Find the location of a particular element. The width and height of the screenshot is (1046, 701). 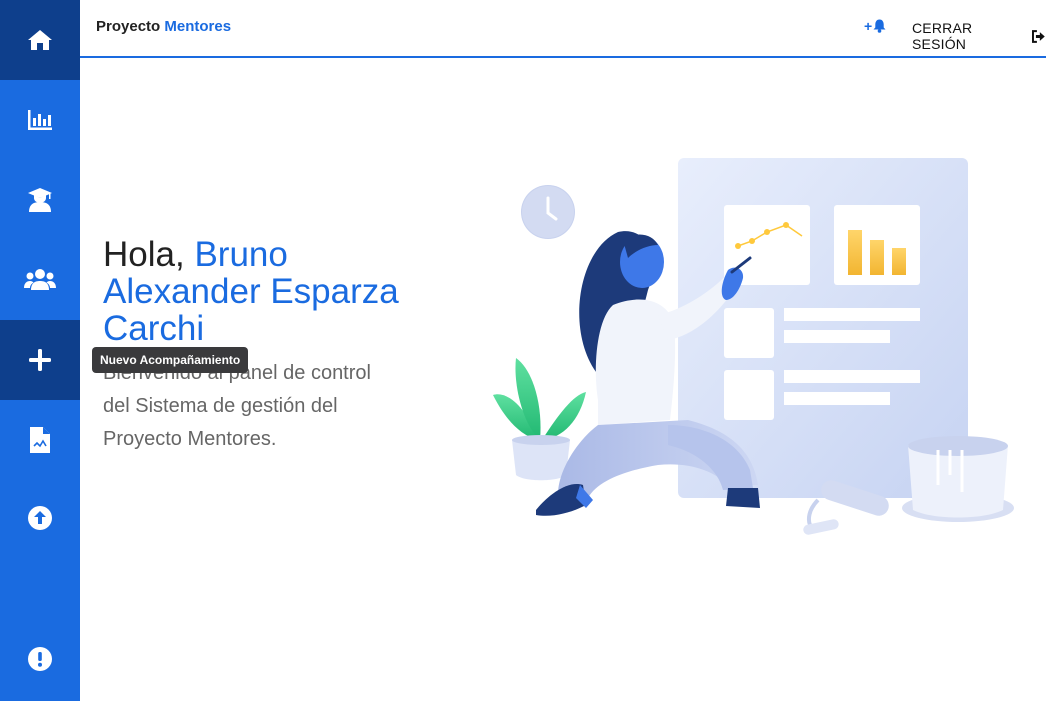

sidebar-item-mentors is located at coordinates (40, 200).